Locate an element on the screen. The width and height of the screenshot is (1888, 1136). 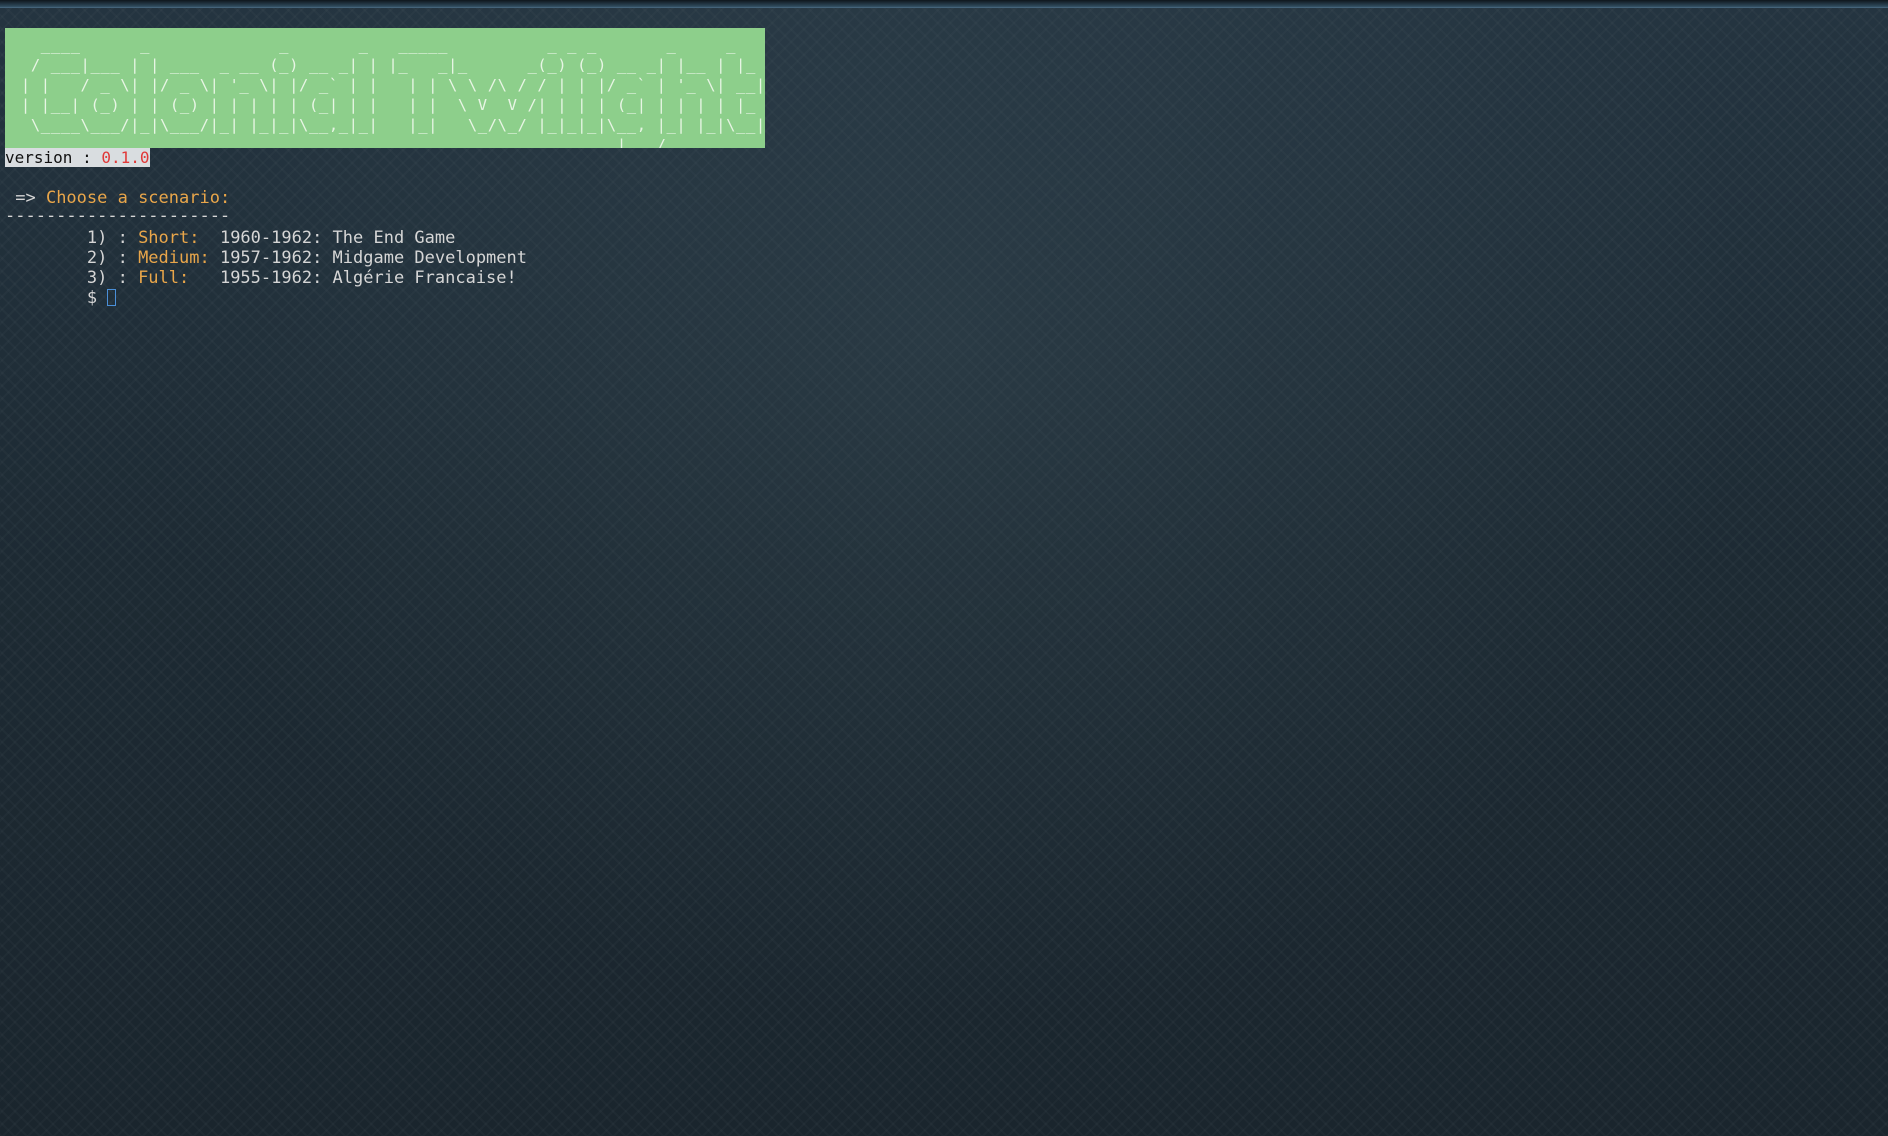
option-description: 1955-1962: Algérie Francaise! is located at coordinates (368, 278).